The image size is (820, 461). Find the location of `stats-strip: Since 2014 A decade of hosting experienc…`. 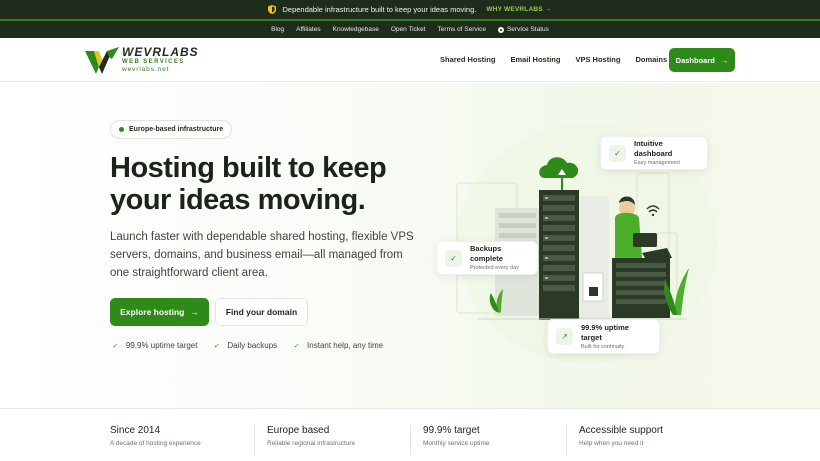

stats-strip: Since 2014 A decade of hosting experienc… is located at coordinates (410, 434).